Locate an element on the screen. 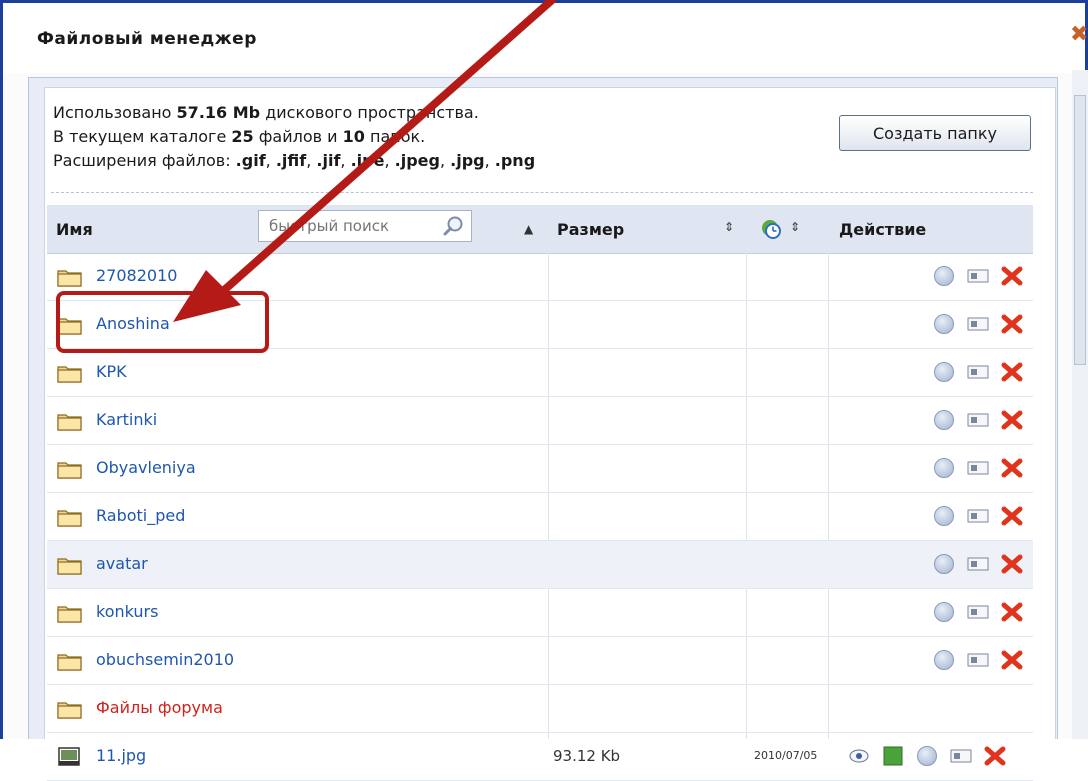 The height and width of the screenshot is (781, 1088). window-title: Файловый менеджер is located at coordinates (147, 39).